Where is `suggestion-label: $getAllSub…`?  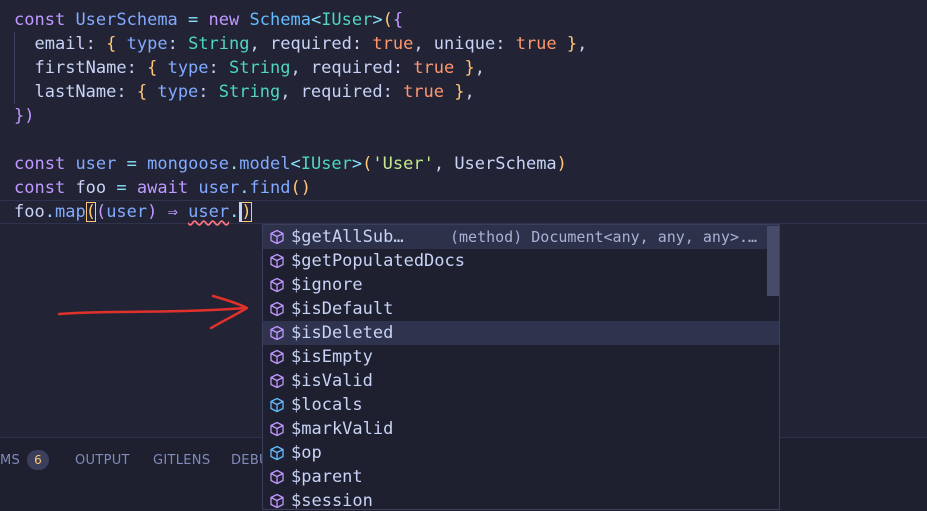 suggestion-label: $getAllSub… is located at coordinates (347, 237).